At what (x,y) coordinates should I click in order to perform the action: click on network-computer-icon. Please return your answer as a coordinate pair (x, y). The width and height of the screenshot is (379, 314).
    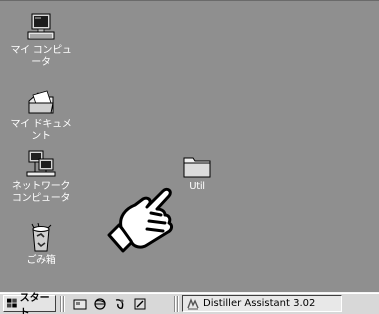
    Looking at the image, I should click on (41, 163).